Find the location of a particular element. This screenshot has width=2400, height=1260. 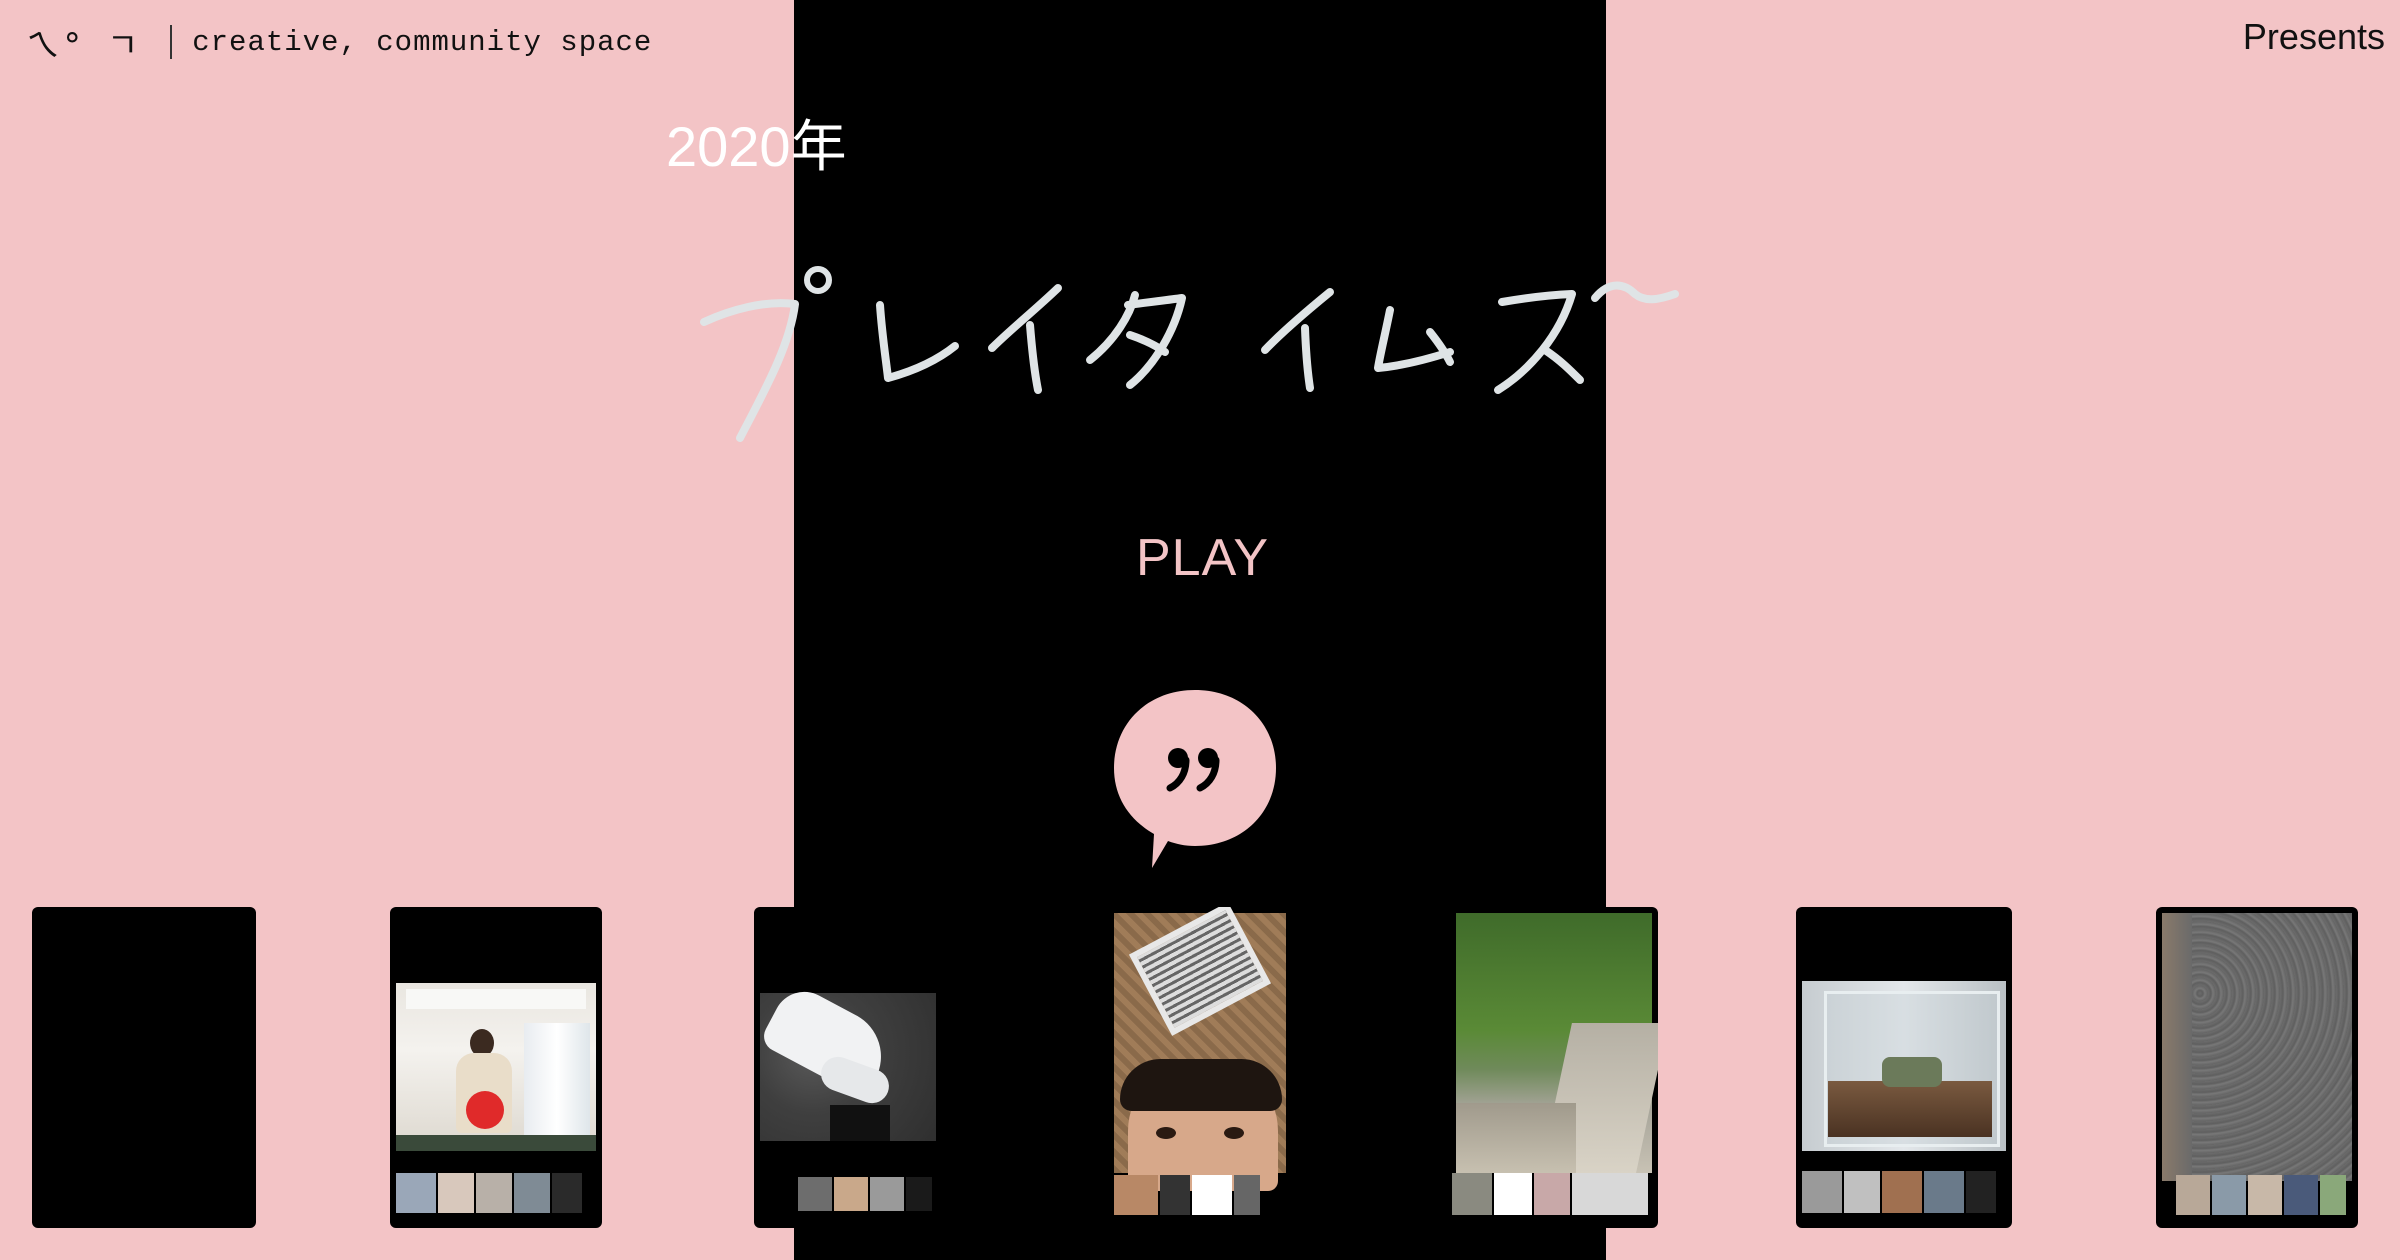

logo-tagline: creative, community space is located at coordinates (422, 42).